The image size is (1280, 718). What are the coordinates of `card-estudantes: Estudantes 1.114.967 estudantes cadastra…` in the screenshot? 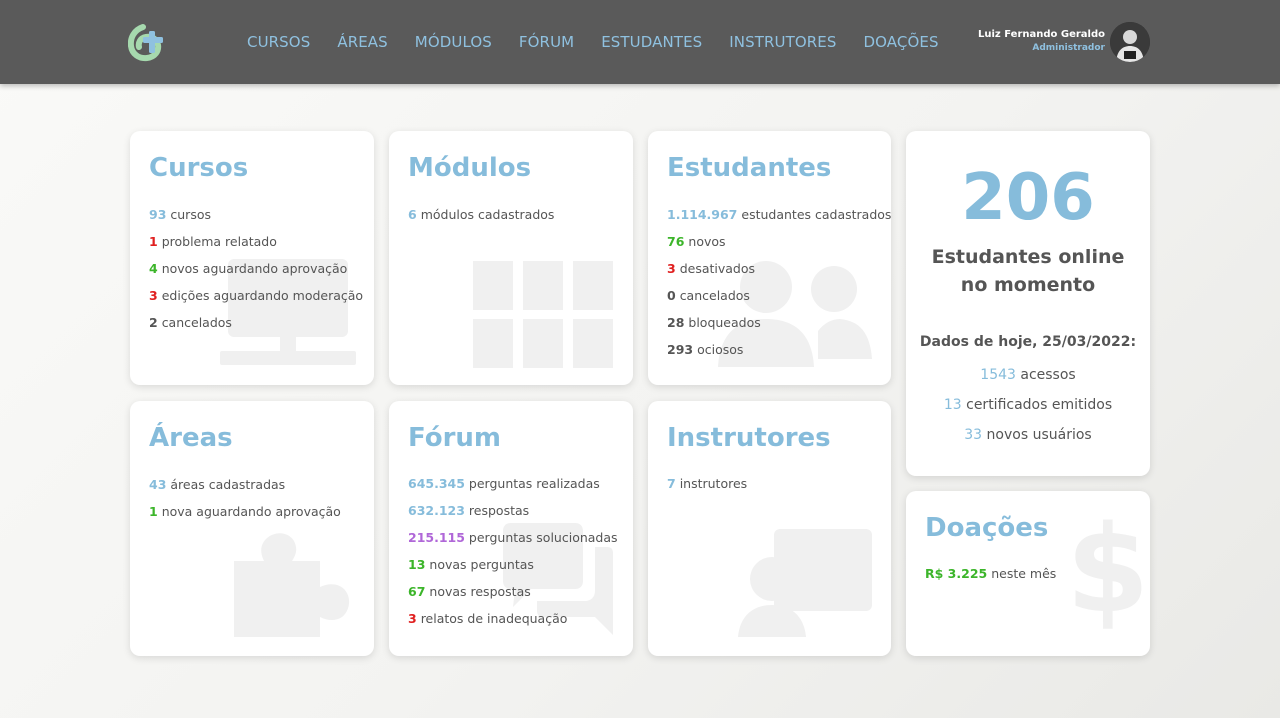 It's located at (769, 258).